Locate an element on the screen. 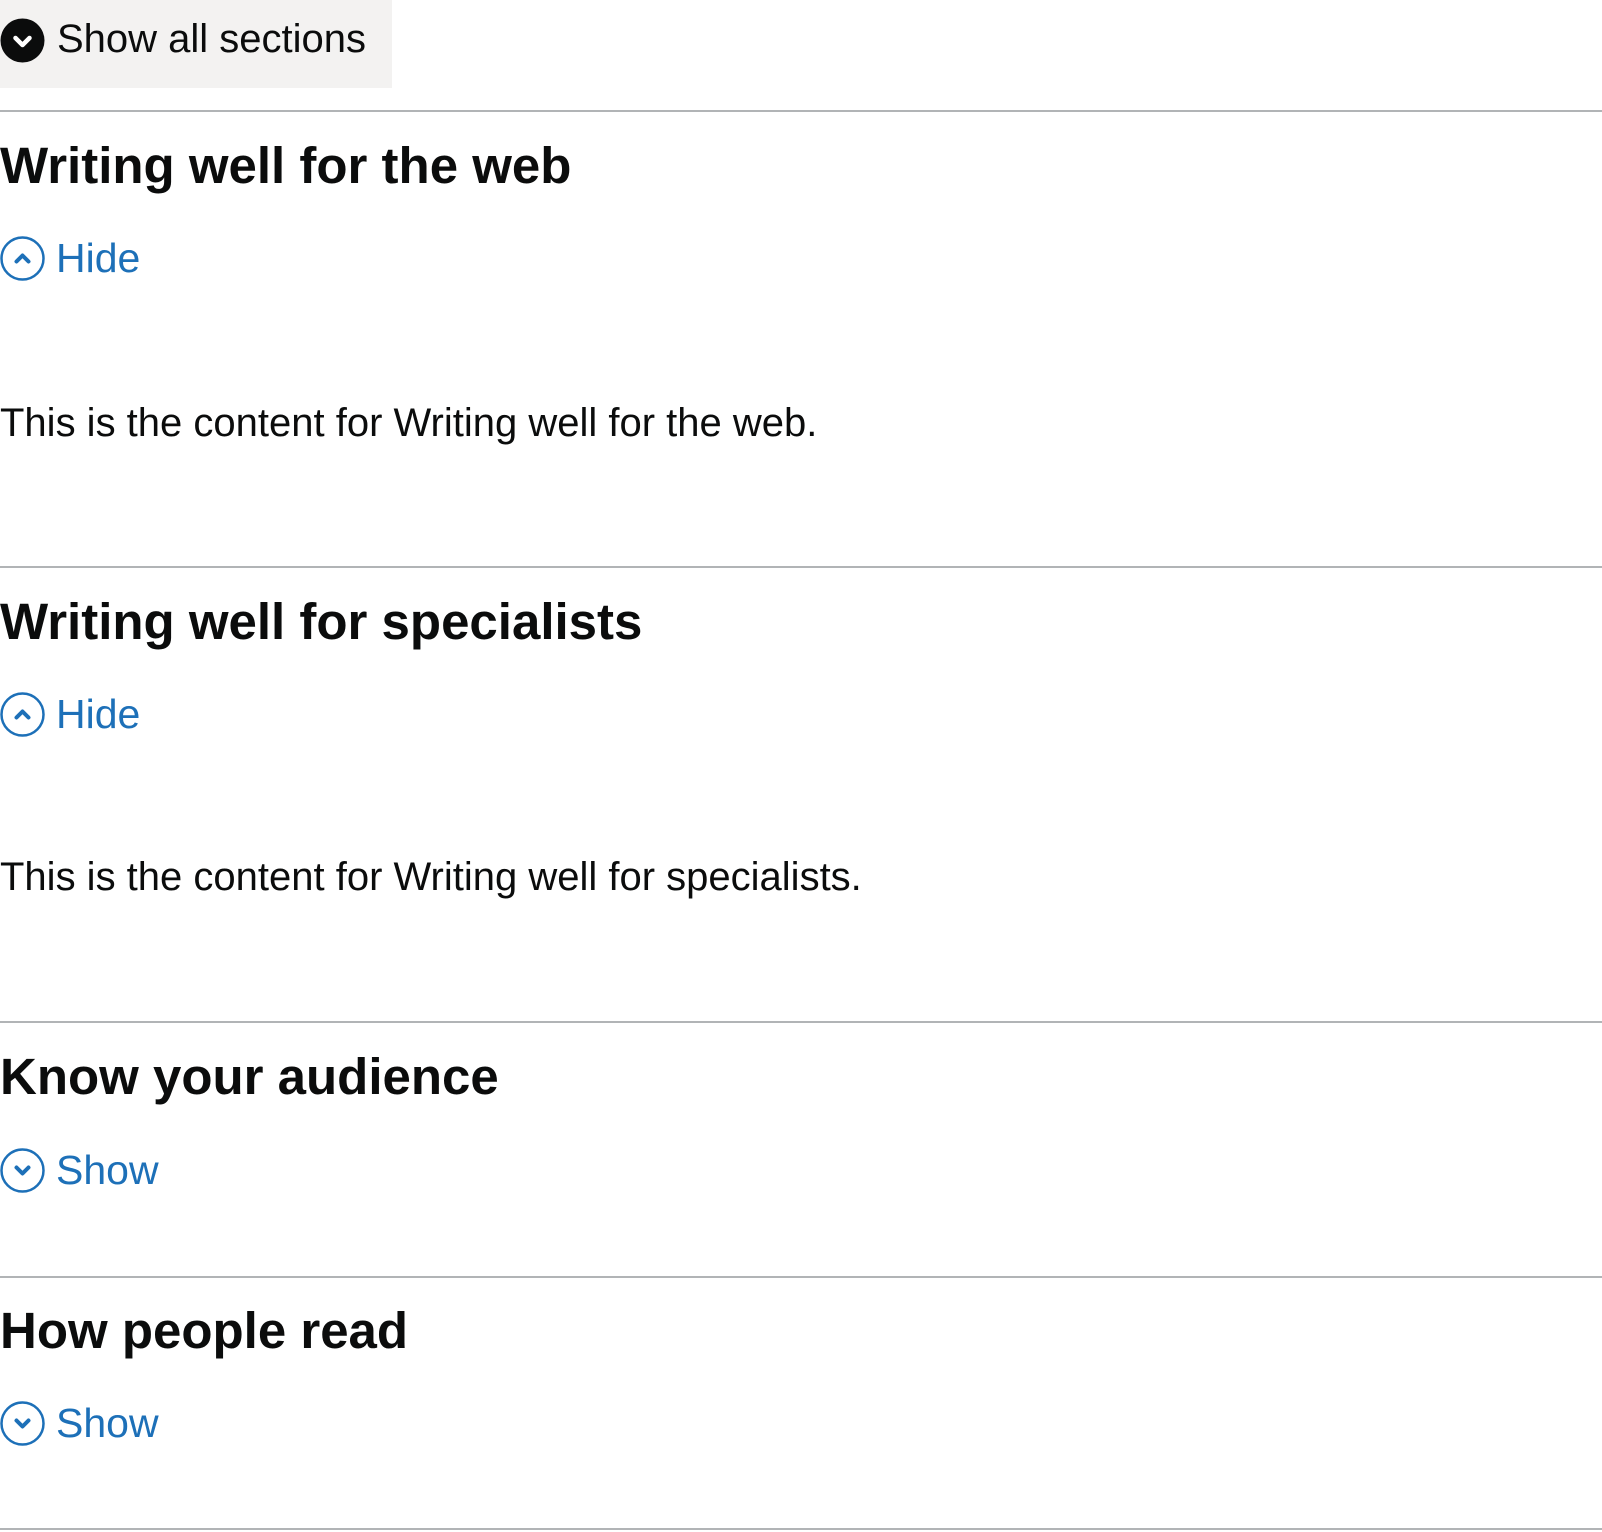 The height and width of the screenshot is (1532, 1602). show-all-sections-button: Show all sections is located at coordinates (196, 44).